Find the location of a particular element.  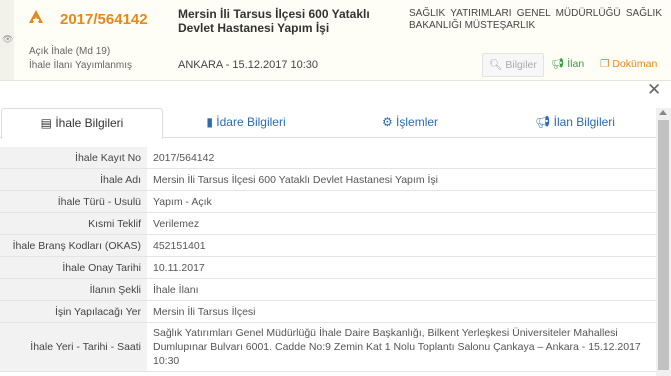

book-icon: ▮ is located at coordinates (209, 122).